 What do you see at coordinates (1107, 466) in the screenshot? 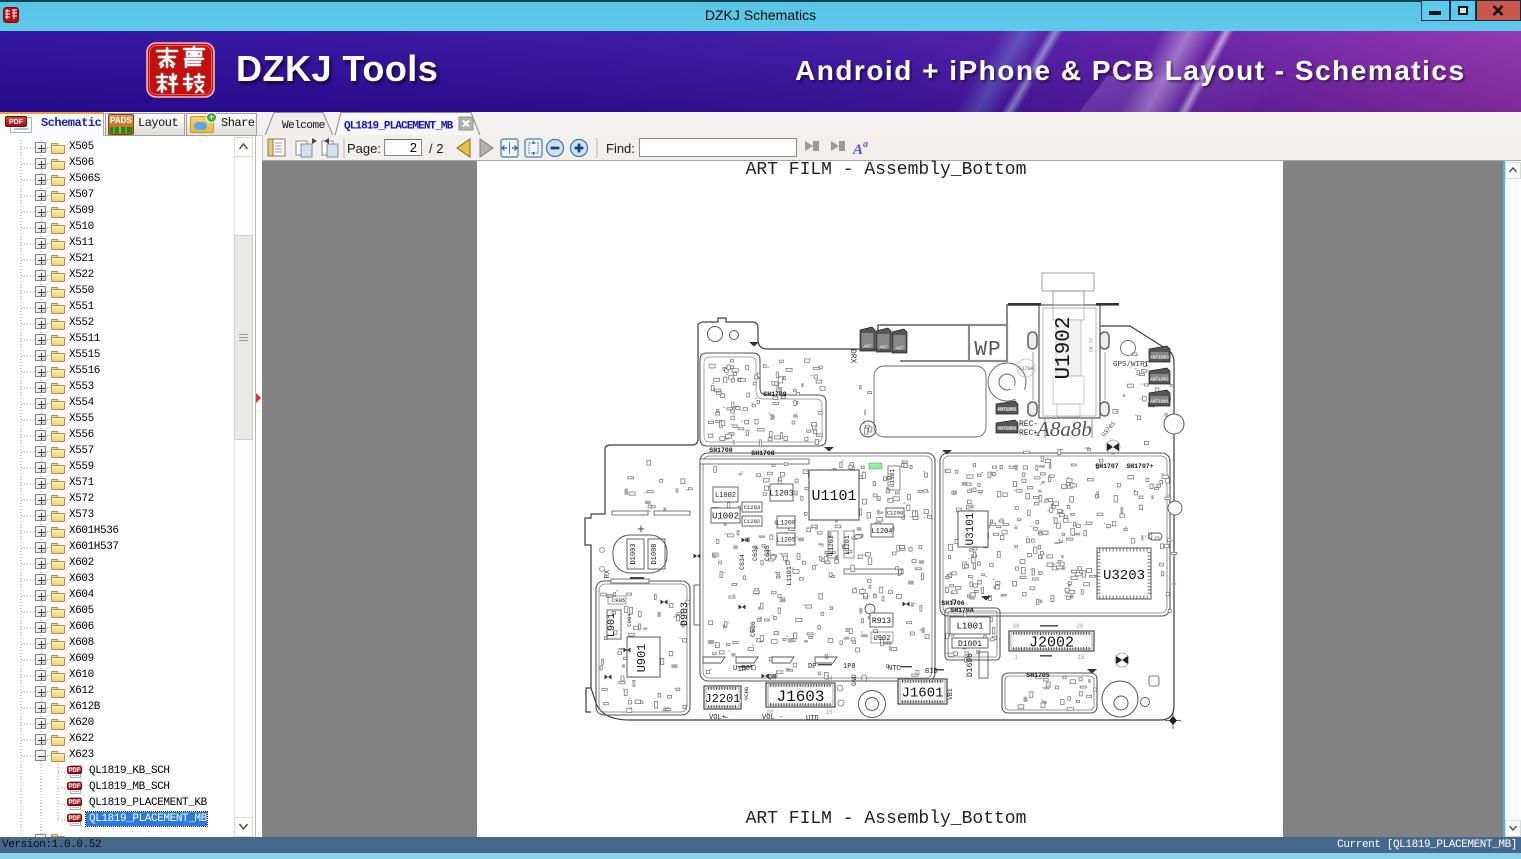
I see `svg-text: SH1707` at bounding box center [1107, 466].